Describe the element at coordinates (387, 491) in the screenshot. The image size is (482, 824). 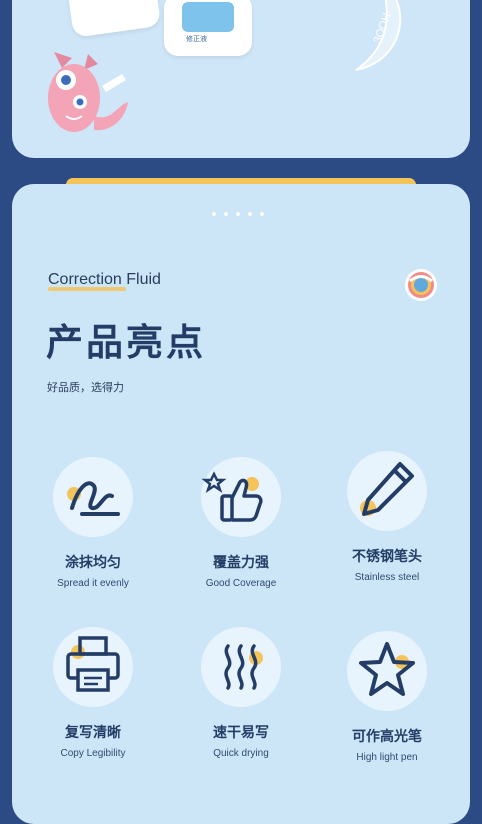
I see `pencil-icon` at that location.